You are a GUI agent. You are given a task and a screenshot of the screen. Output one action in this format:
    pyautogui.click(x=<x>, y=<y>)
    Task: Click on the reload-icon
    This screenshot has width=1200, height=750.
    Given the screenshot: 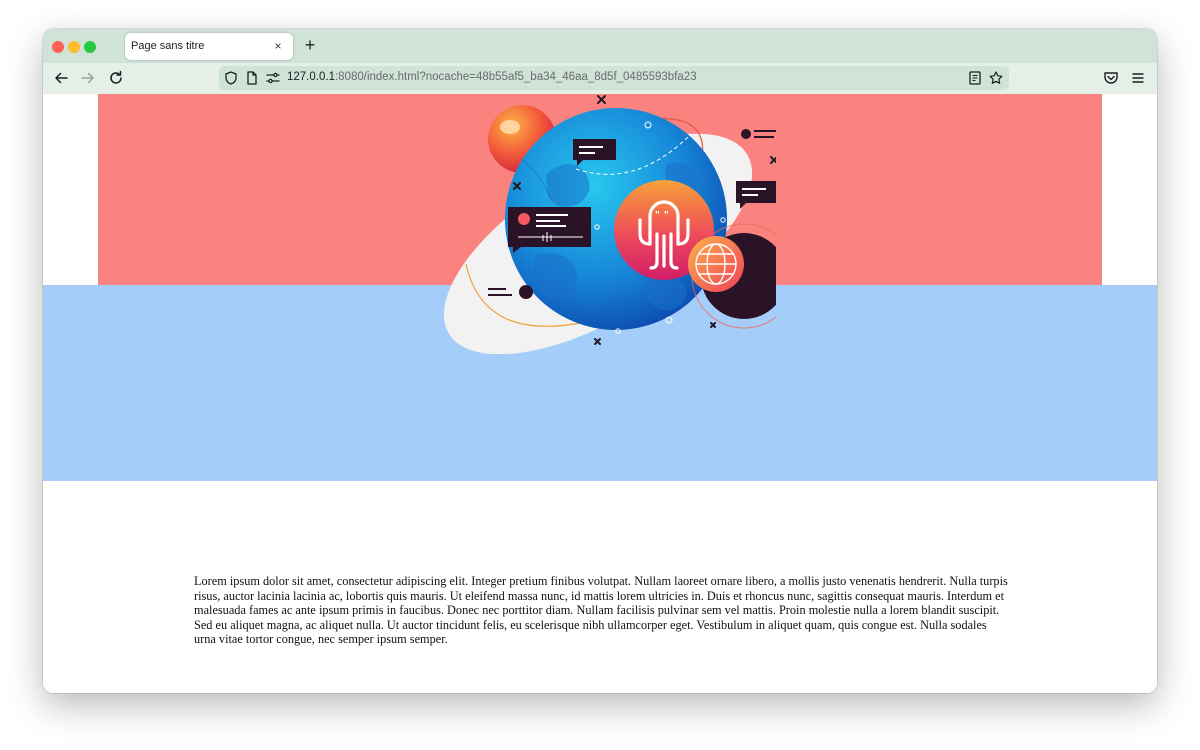 What is the action you would take?
    pyautogui.click(x=116, y=78)
    